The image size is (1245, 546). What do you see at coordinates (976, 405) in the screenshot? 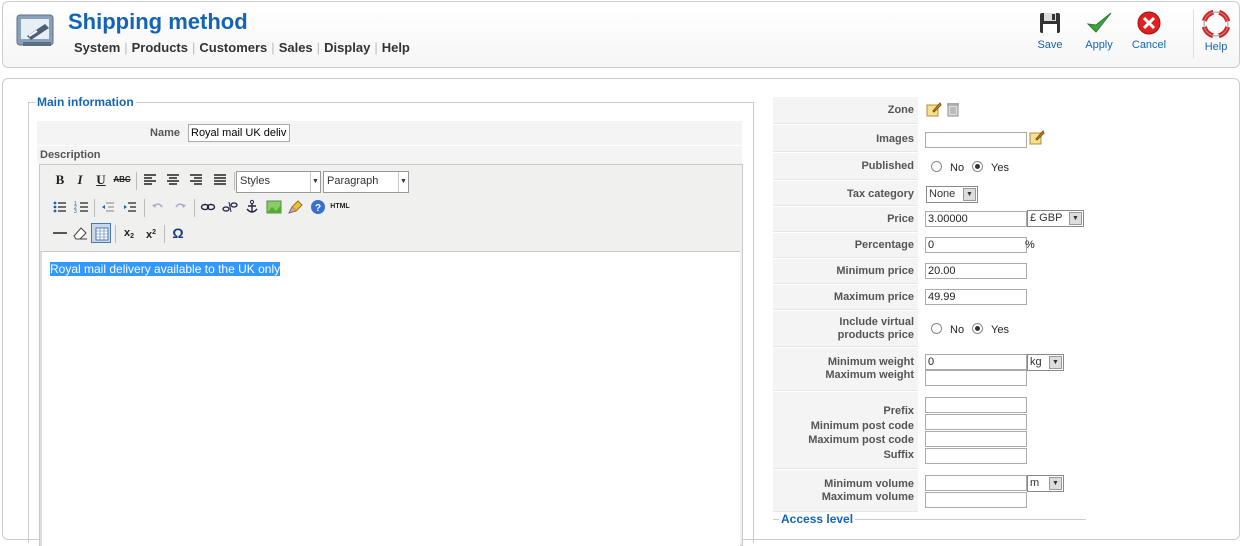
I see `prefix-input` at bounding box center [976, 405].